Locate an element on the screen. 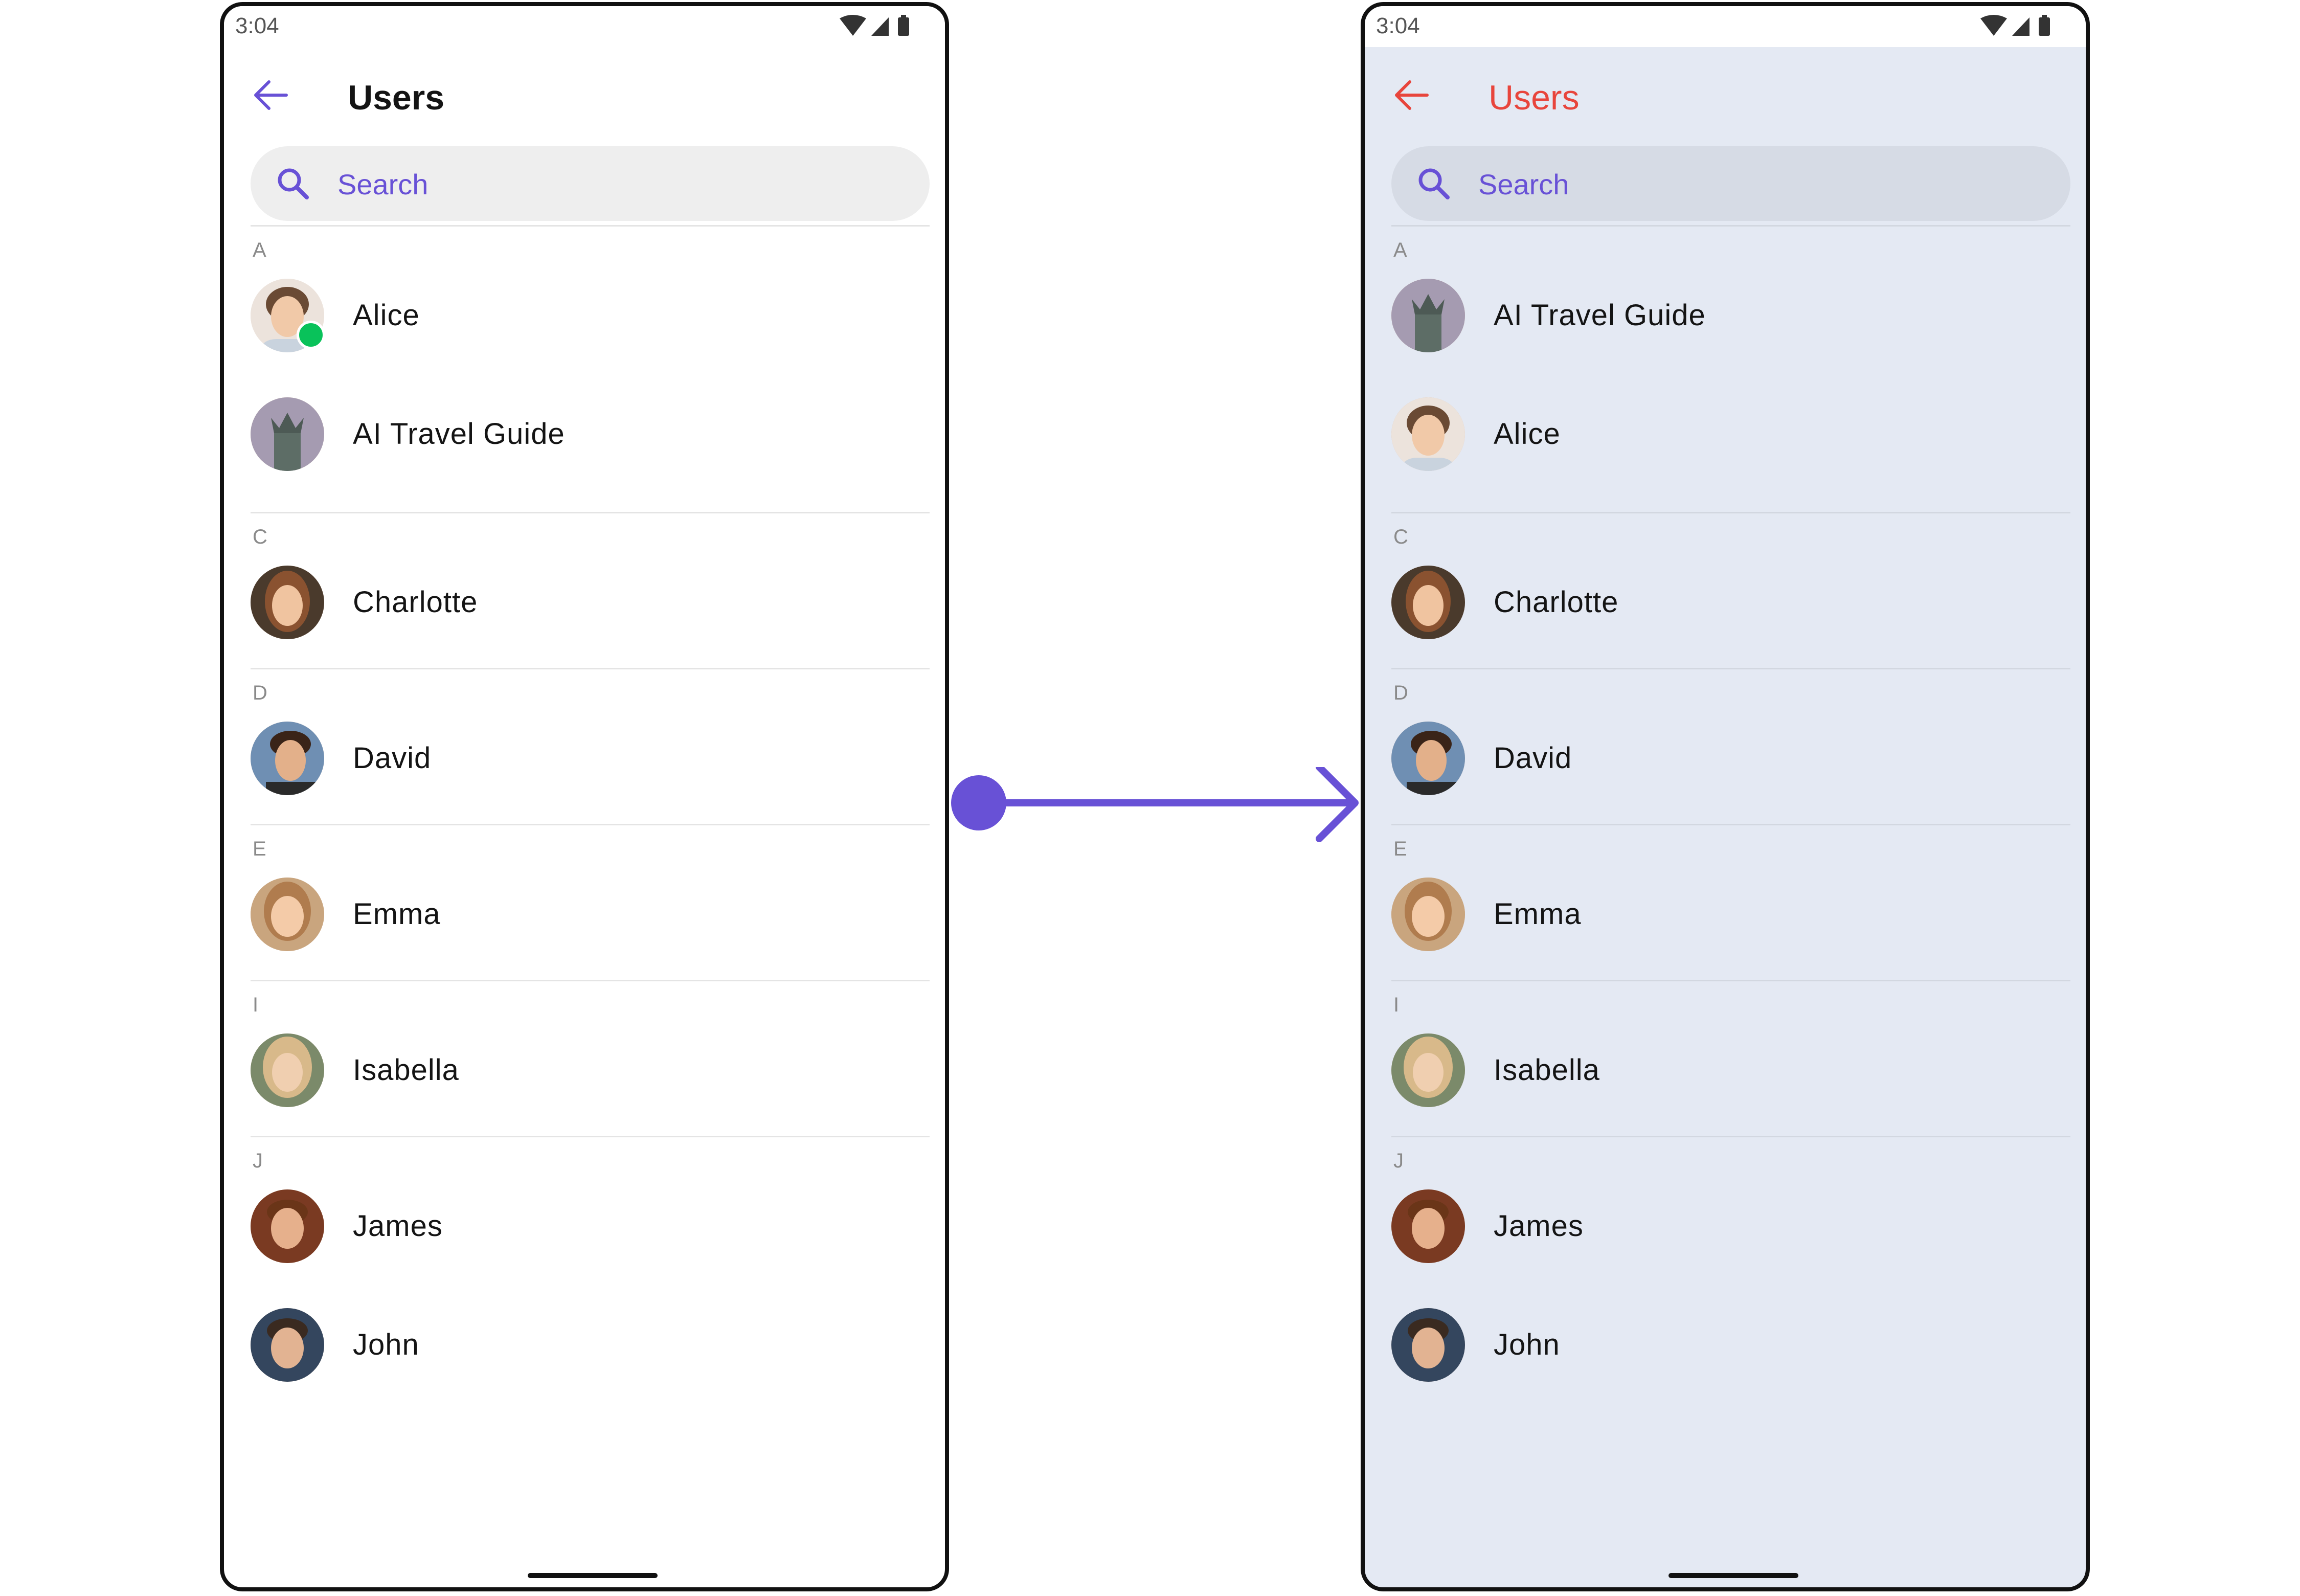 The image size is (2300, 1596). transition-arrow is located at coordinates (1155, 805).